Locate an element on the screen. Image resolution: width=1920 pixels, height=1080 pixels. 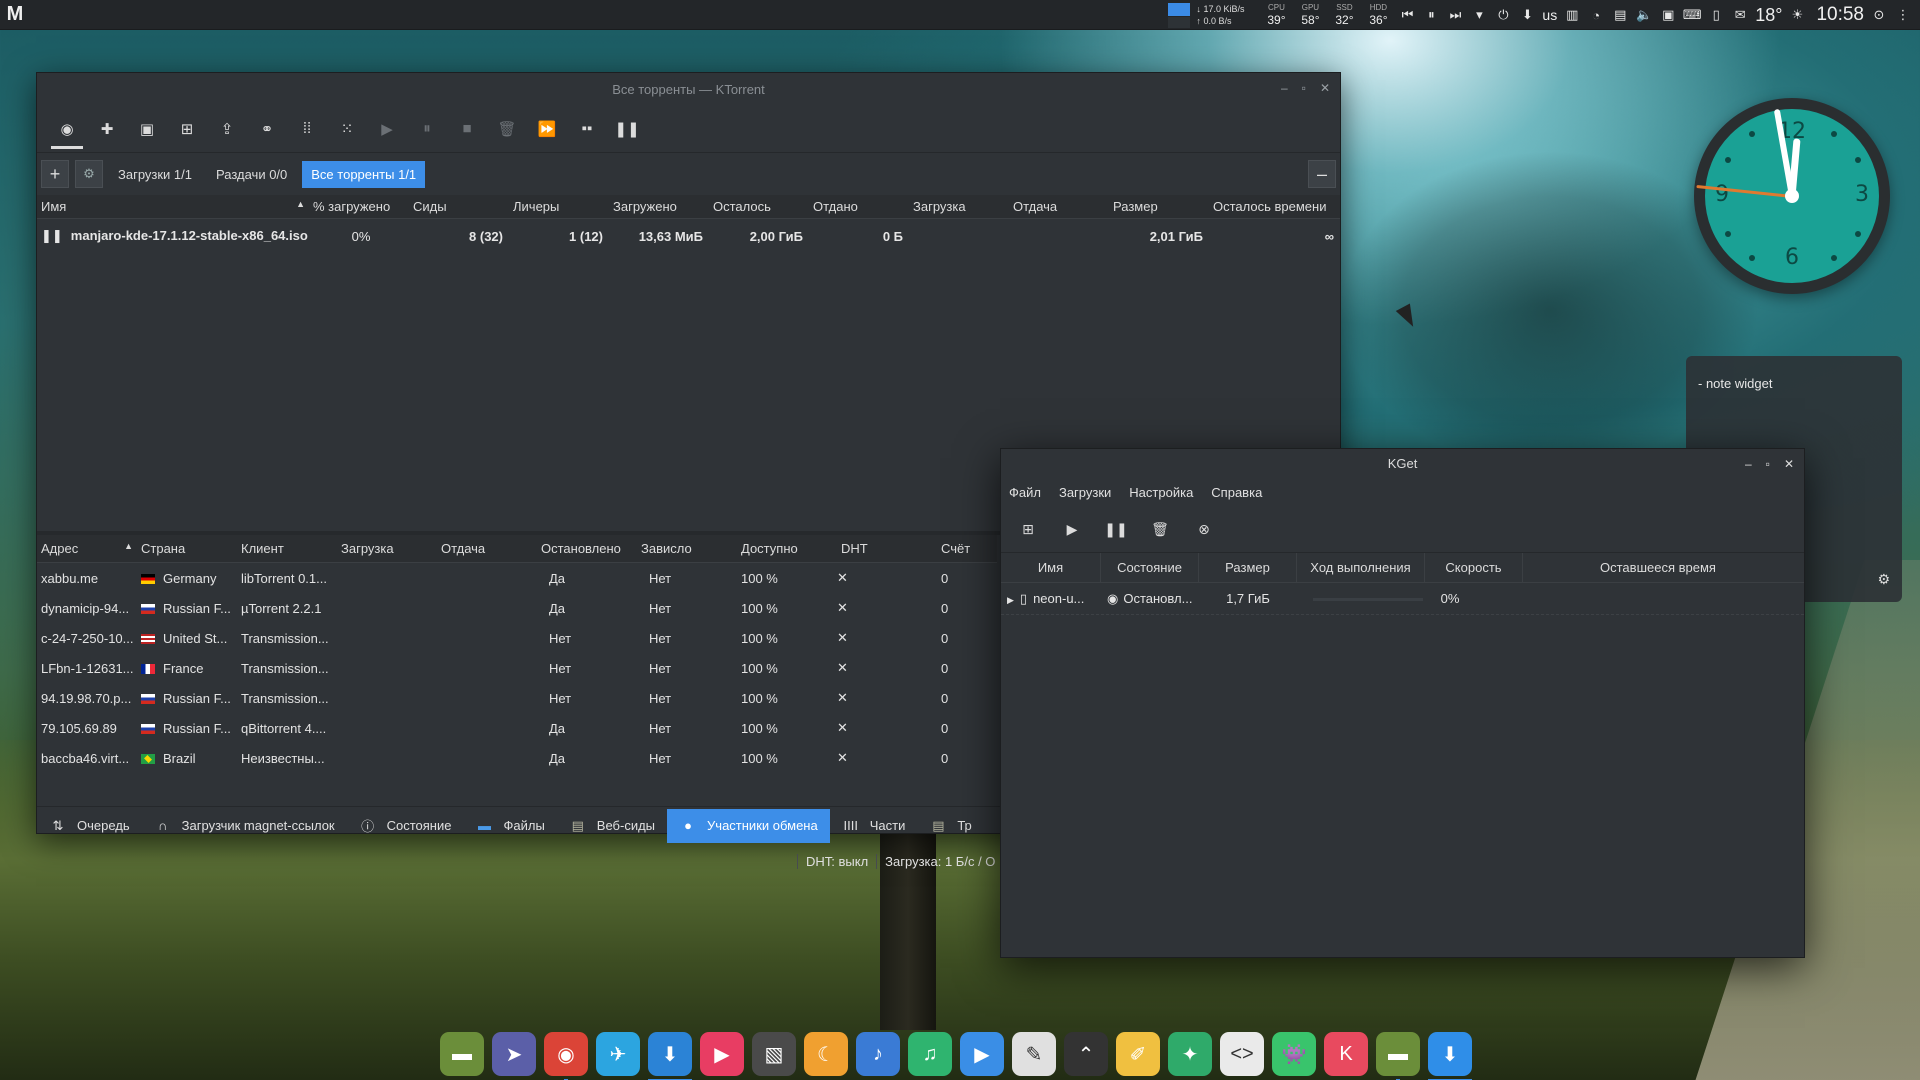
col-name: Имя ▲ is located at coordinates (173, 206).